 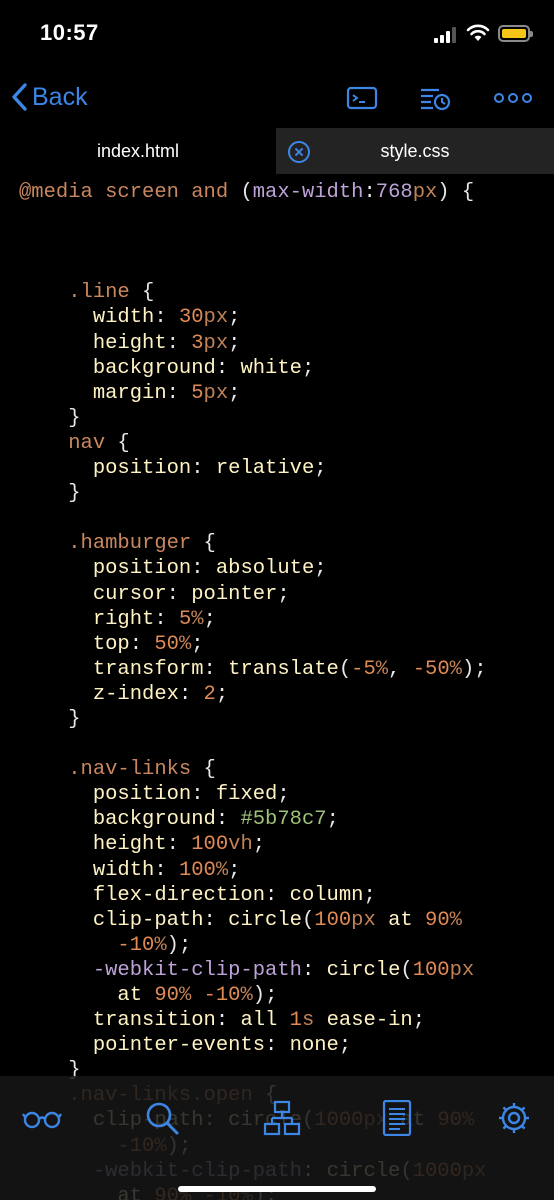 I want to click on wifi-icon, so click(x=478, y=32).